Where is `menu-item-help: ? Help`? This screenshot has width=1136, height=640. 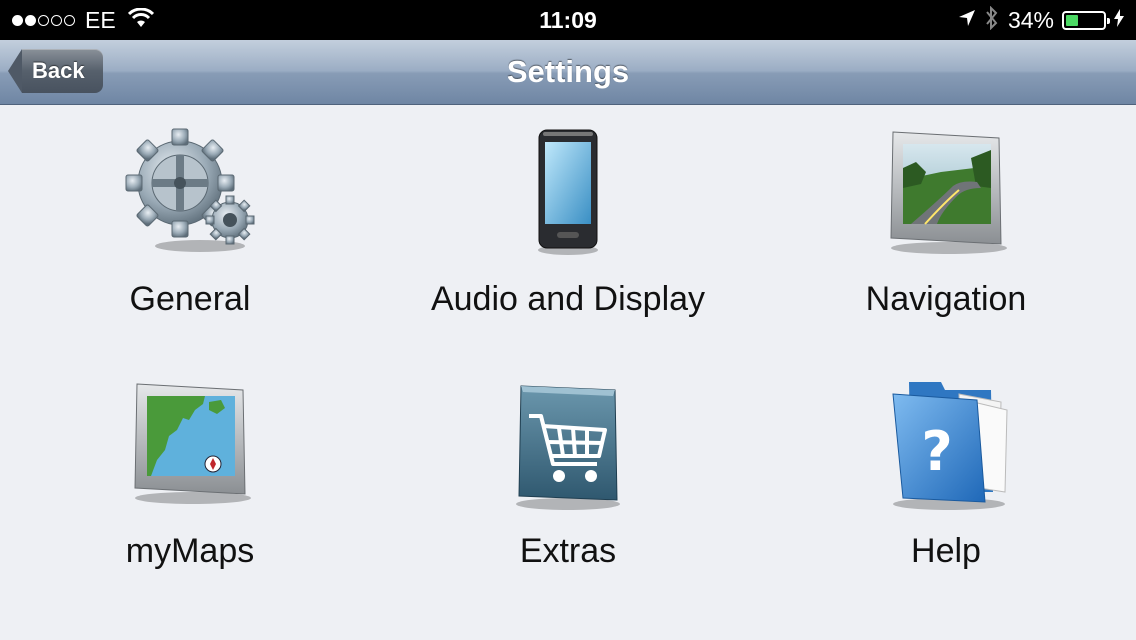 menu-item-help: ? Help is located at coordinates (946, 490).